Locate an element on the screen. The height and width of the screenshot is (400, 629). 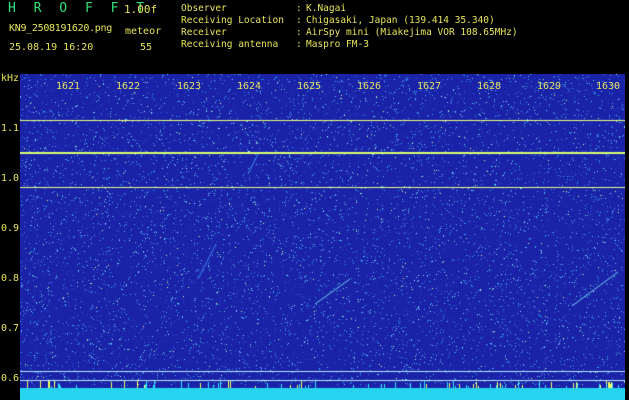
filename-label: KN9_2508191620.png is located at coordinates (60, 28).